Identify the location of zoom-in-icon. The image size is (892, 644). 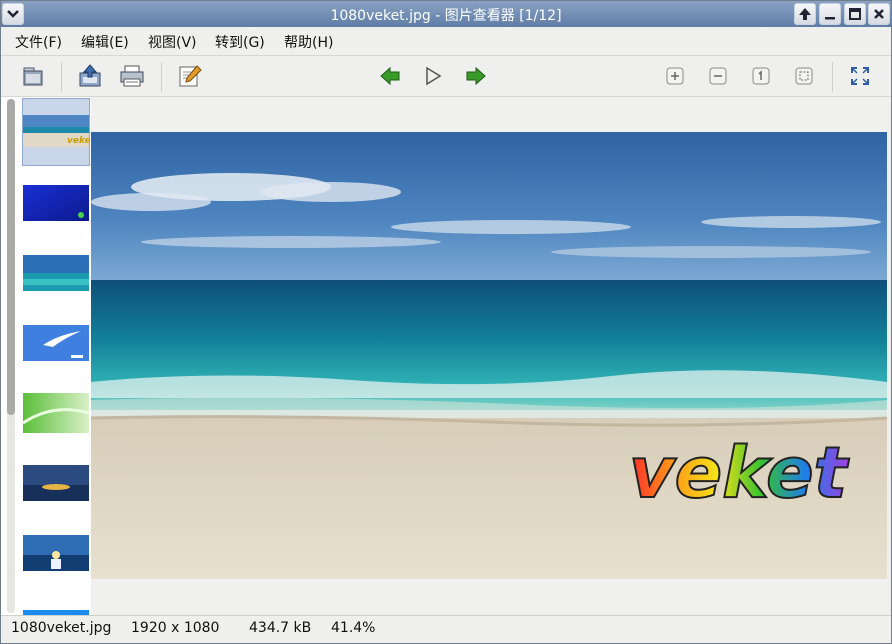
(675, 76).